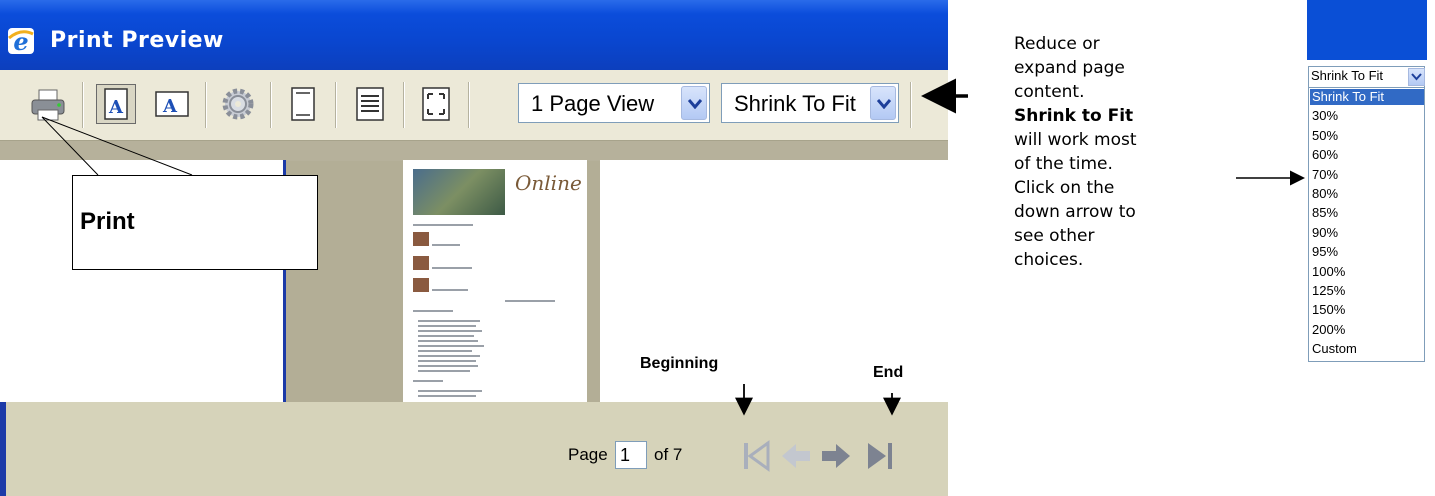  I want to click on shrink-dropdown-value: Shrink To Fit, so click(1347, 75).